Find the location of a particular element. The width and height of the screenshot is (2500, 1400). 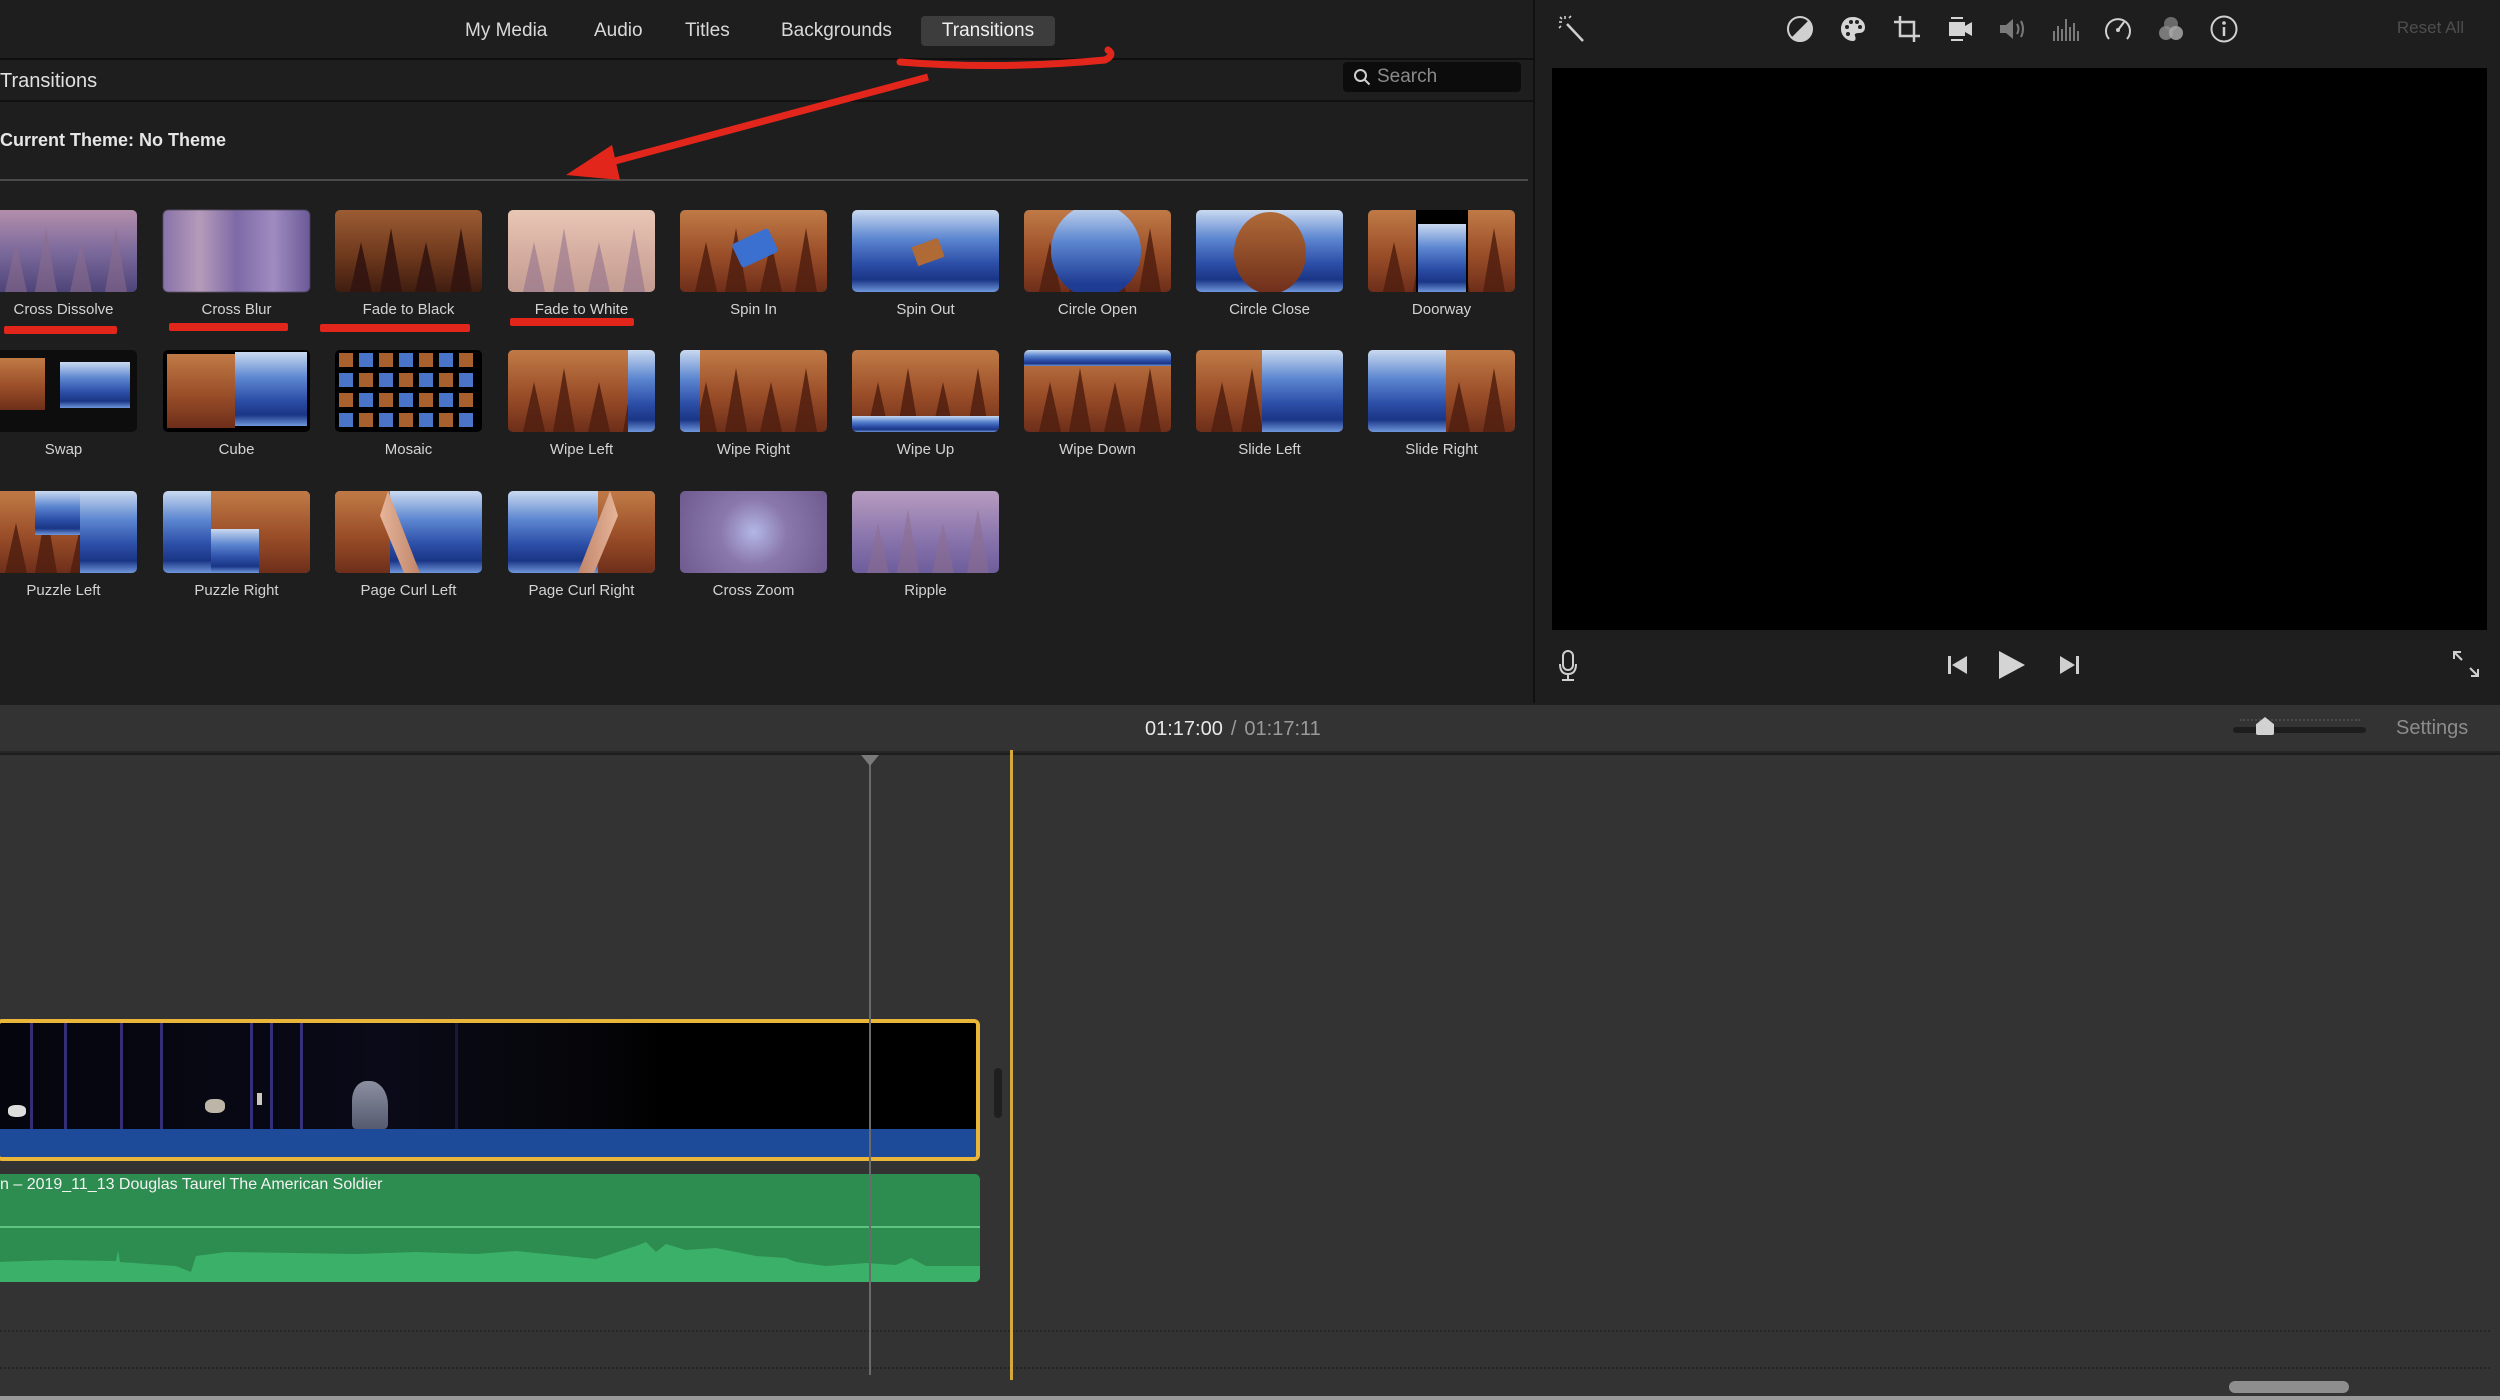

volume-icon is located at coordinates (2012, 29).